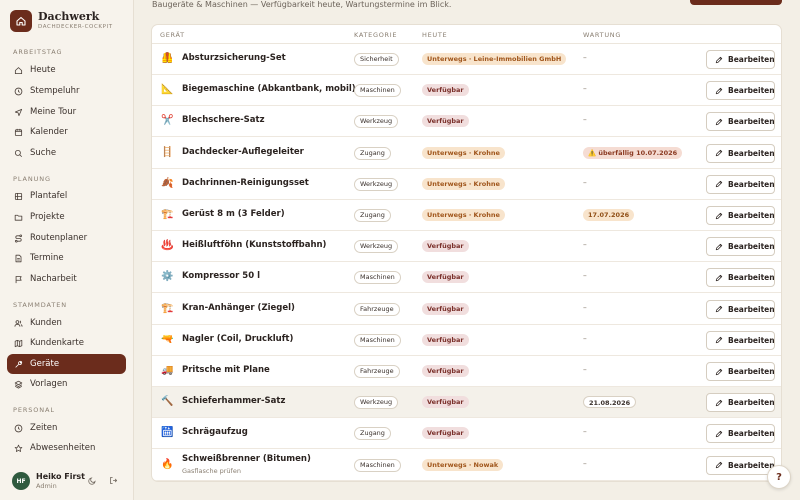 The height and width of the screenshot is (500, 800). What do you see at coordinates (61, 21) in the screenshot?
I see `brand: Dachwerk DACHDECKER-COCKPIT` at bounding box center [61, 21].